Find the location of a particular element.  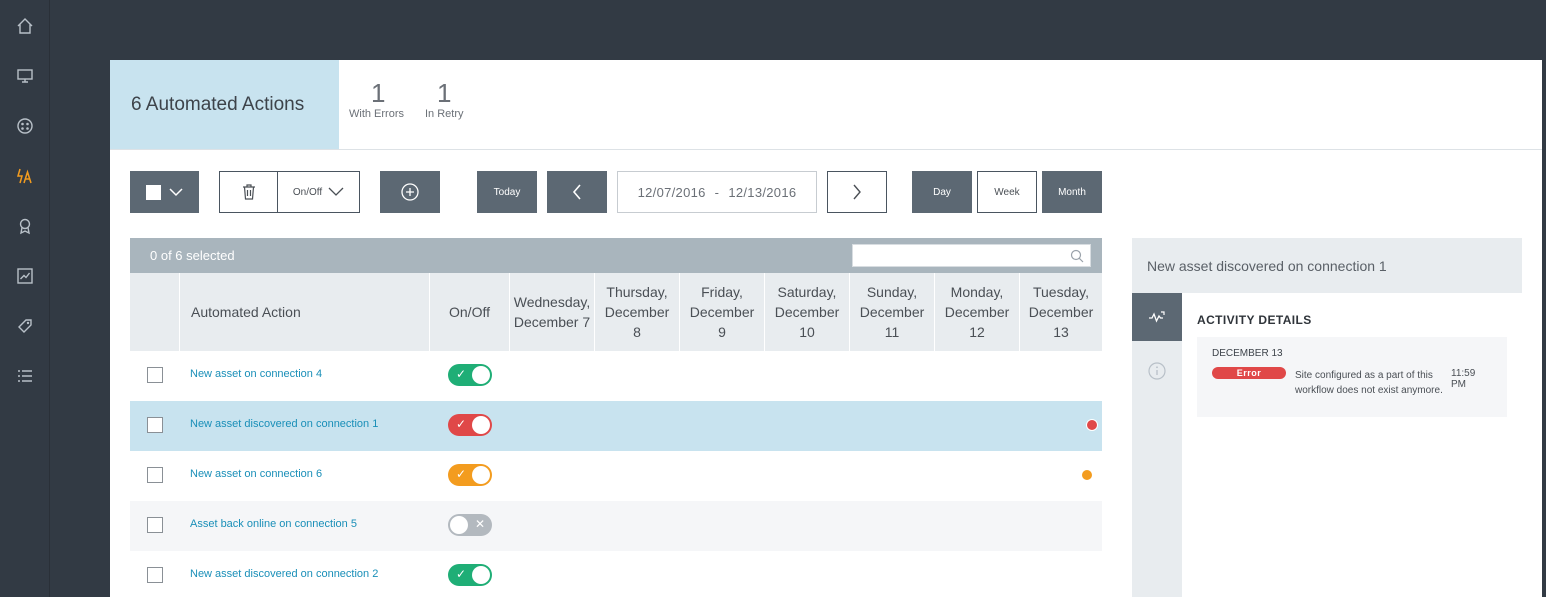

header-day-weekday: Sunday, is located at coordinates (892, 292).